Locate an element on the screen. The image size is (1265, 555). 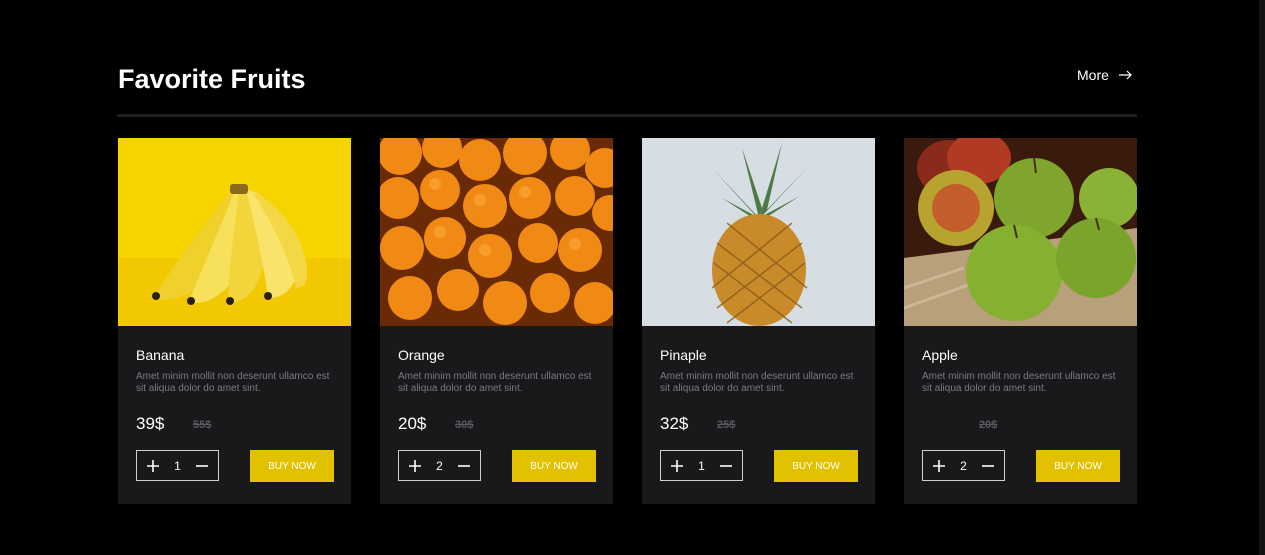
product-old-price: 25$ is located at coordinates (726, 425).